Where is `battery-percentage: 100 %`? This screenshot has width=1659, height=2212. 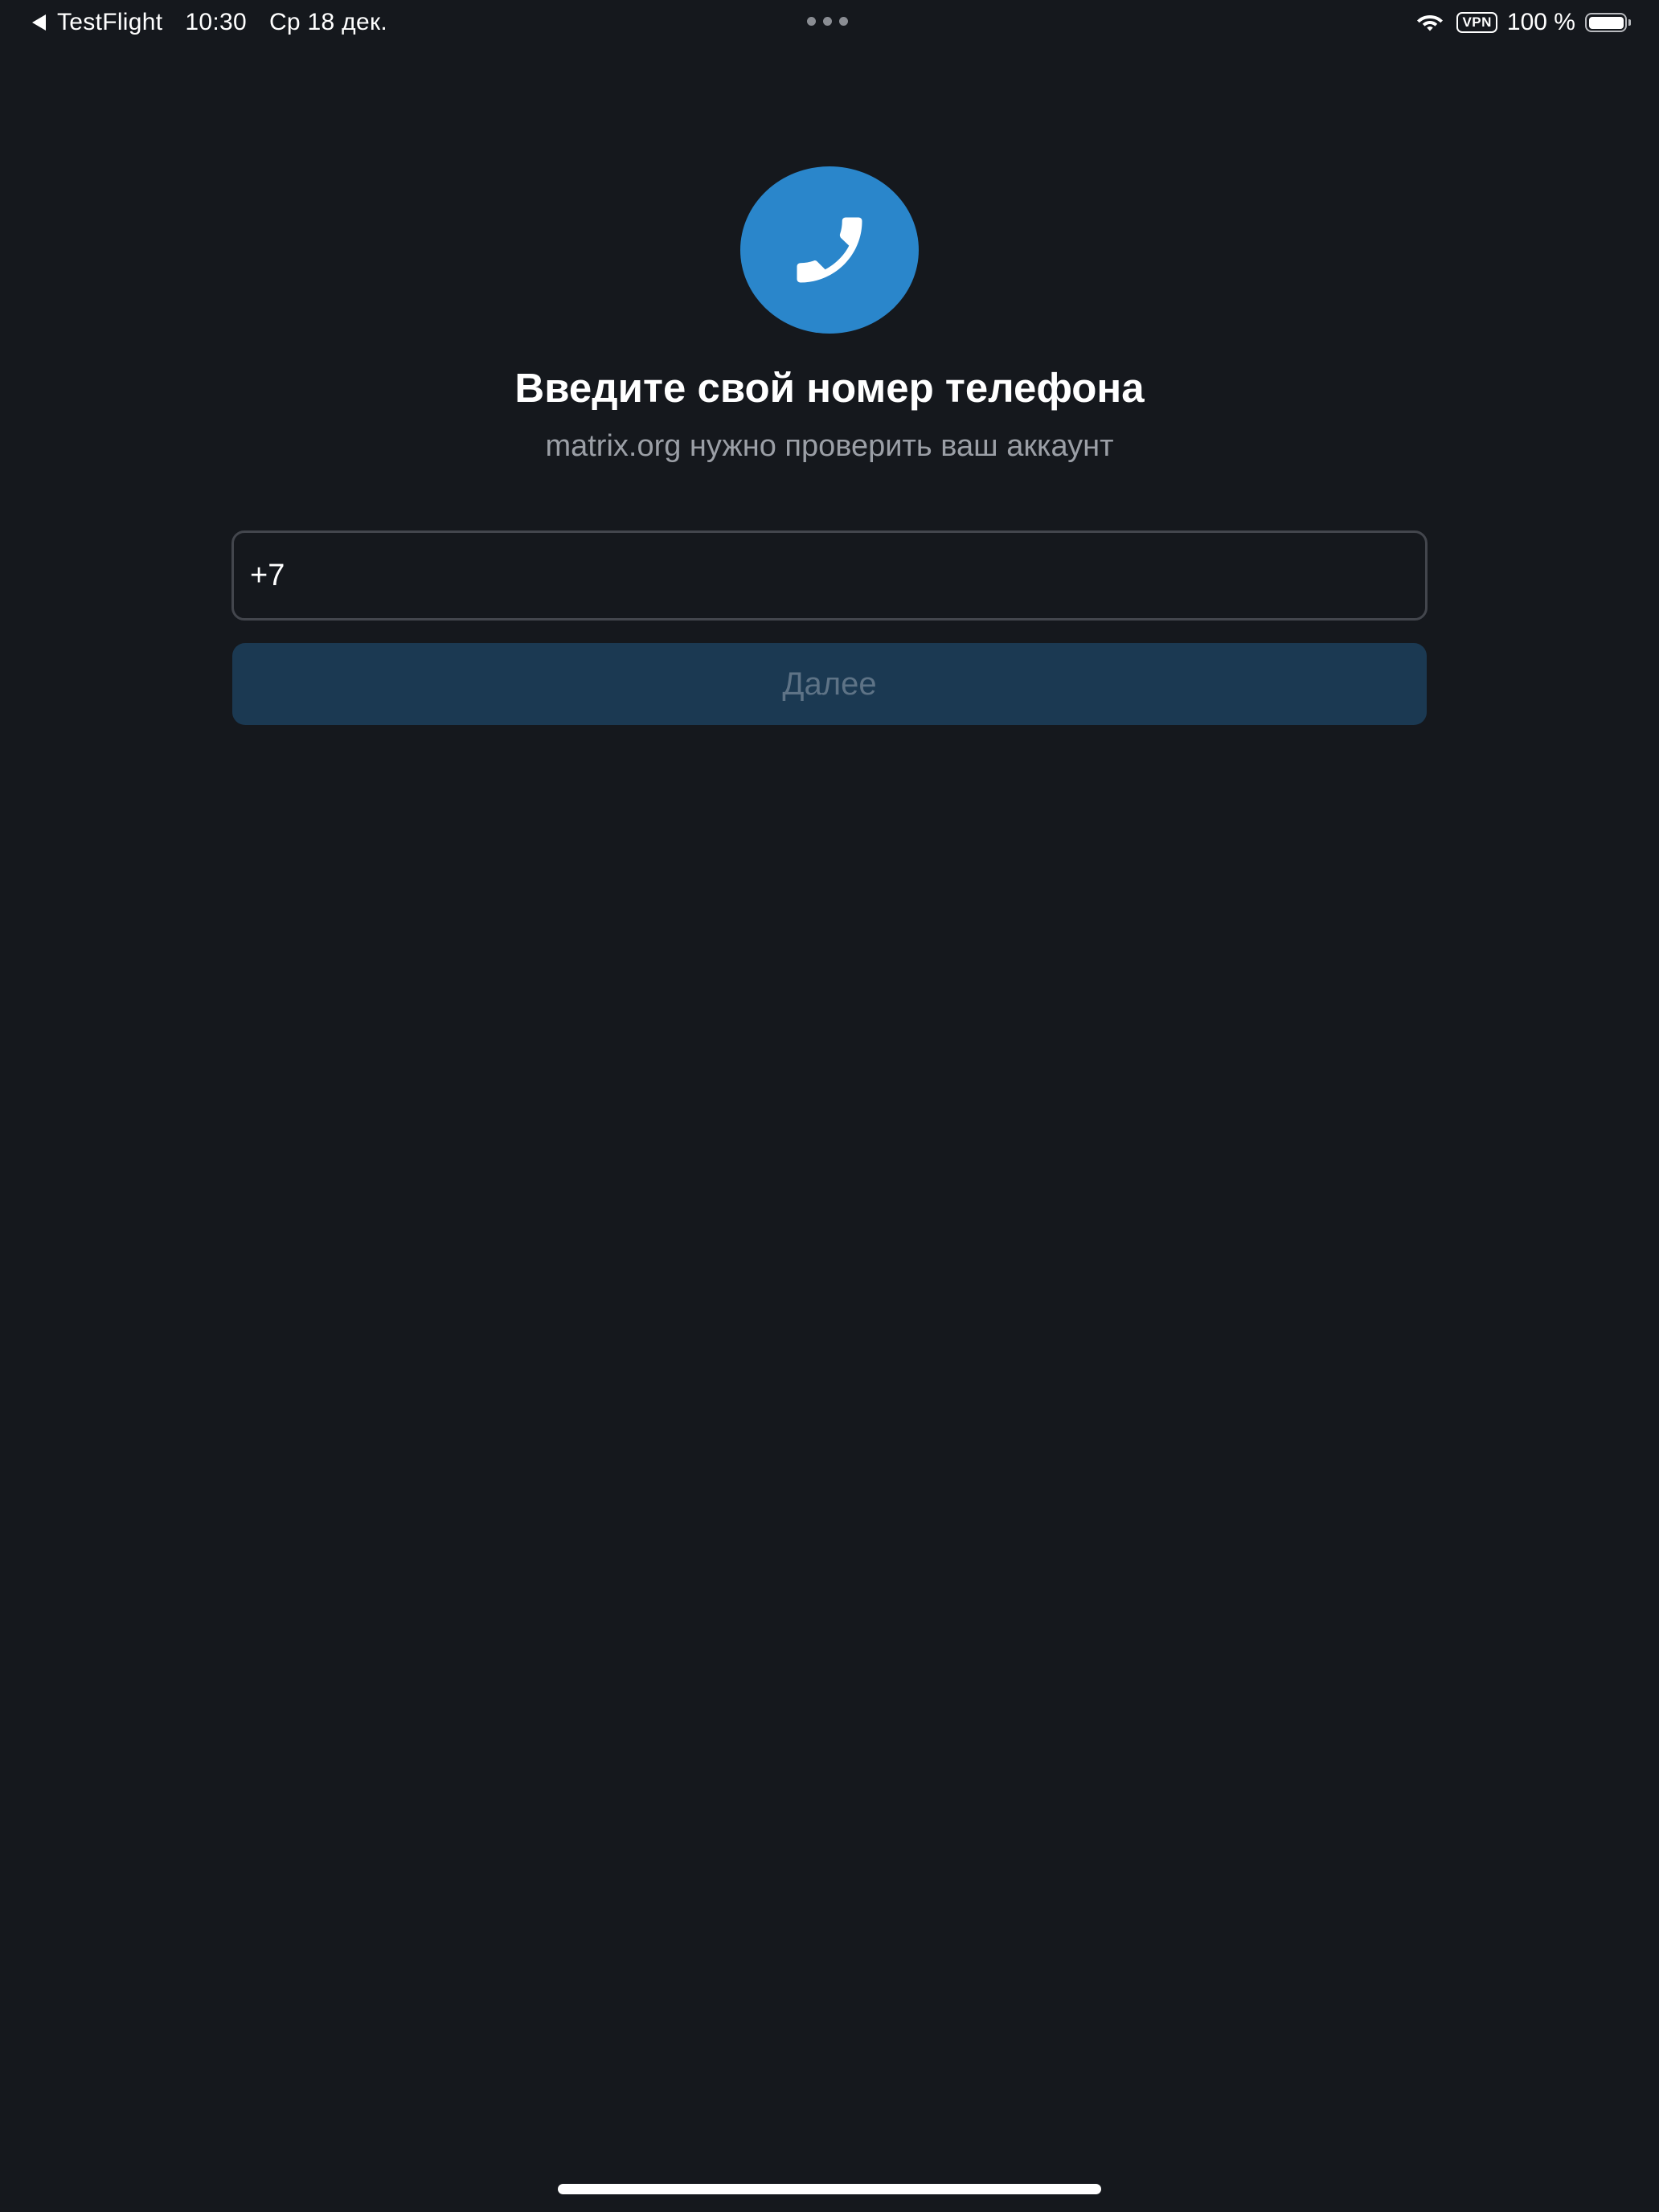
battery-percentage: 100 % is located at coordinates (1540, 22).